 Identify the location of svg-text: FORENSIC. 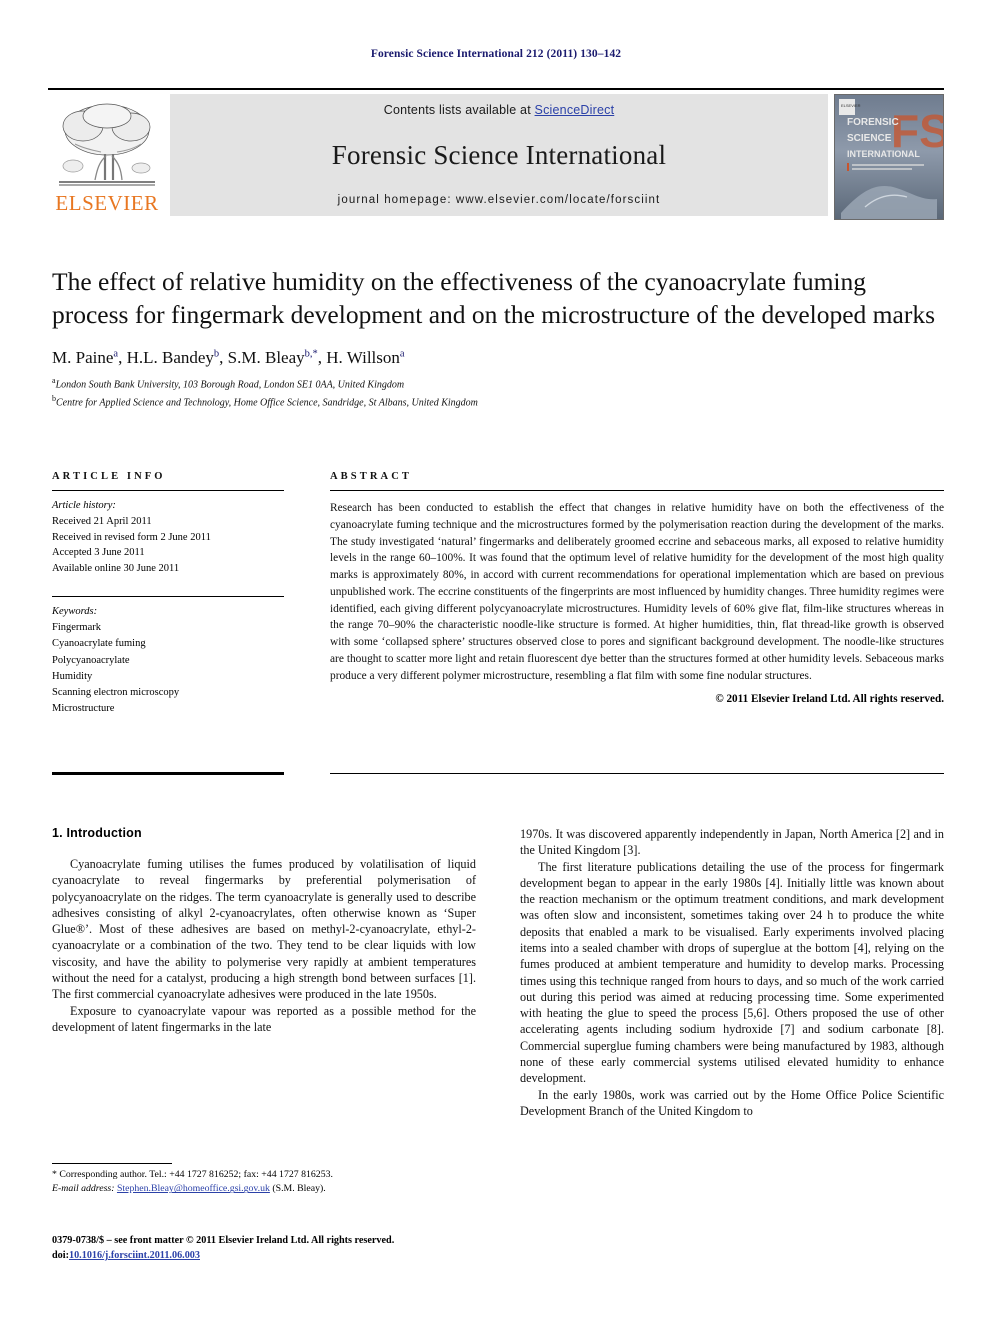
(873, 122).